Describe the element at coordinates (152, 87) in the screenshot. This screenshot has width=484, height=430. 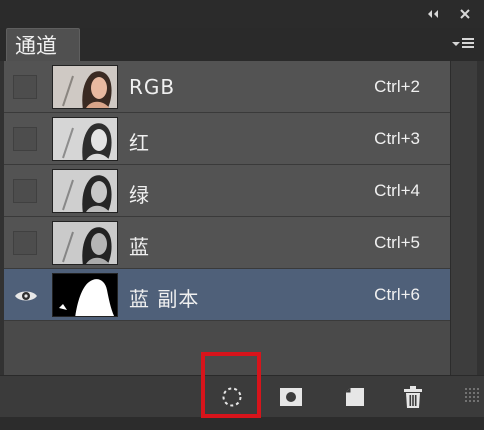
I see `channel-name: RGB` at that location.